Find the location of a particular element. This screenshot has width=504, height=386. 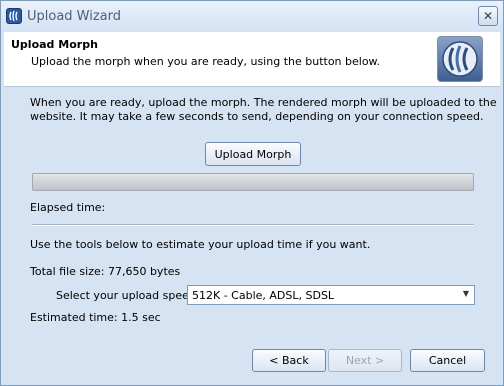

close-icon: ✕ is located at coordinates (488, 16).